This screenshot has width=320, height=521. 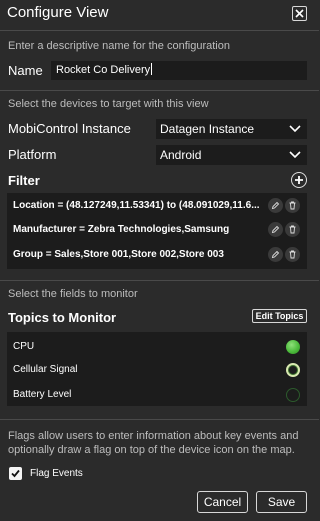 I want to click on status-warning-icon, so click(x=293, y=370).